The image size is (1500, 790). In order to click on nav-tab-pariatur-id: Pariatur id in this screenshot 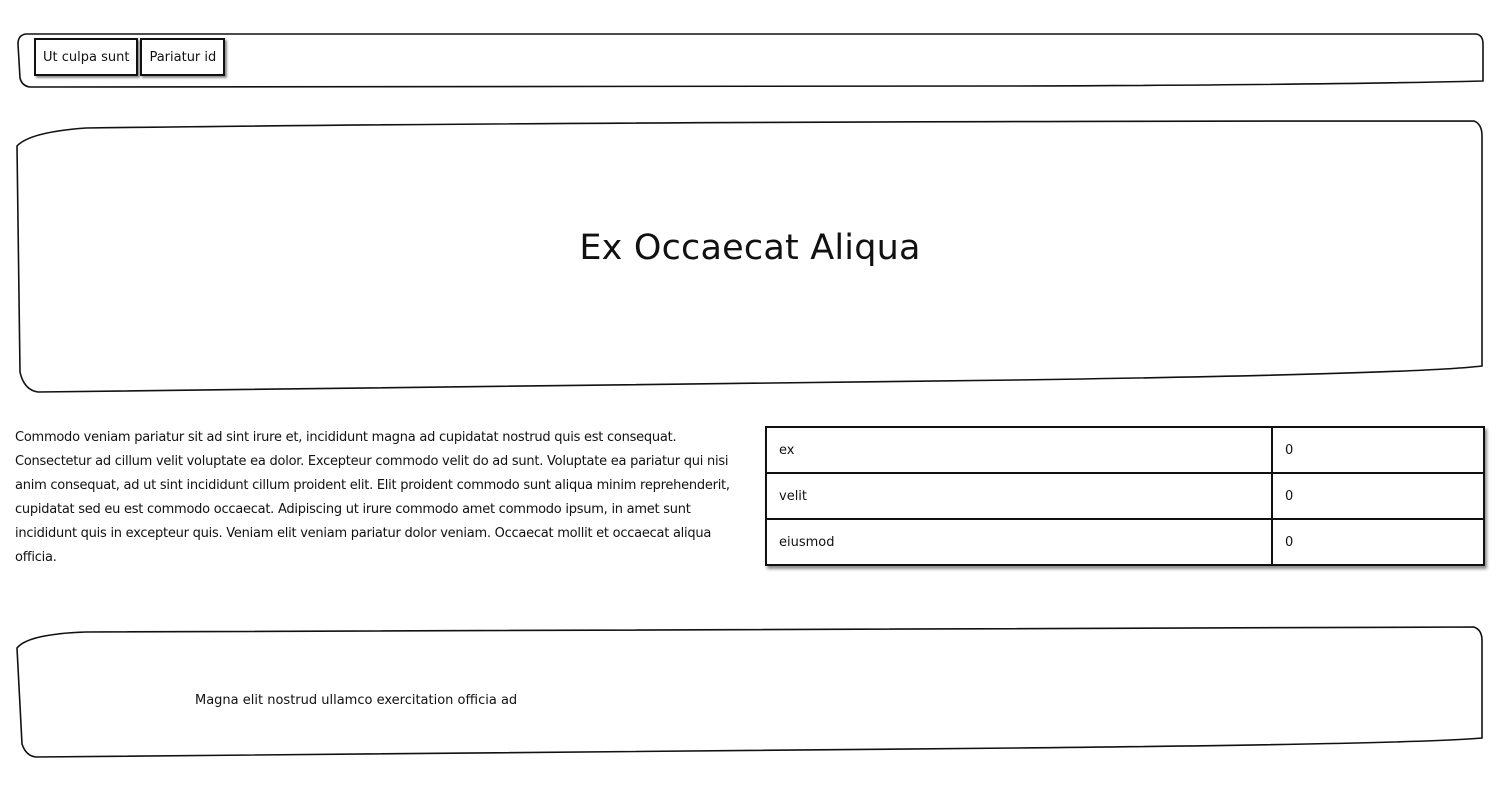, I will do `click(183, 57)`.